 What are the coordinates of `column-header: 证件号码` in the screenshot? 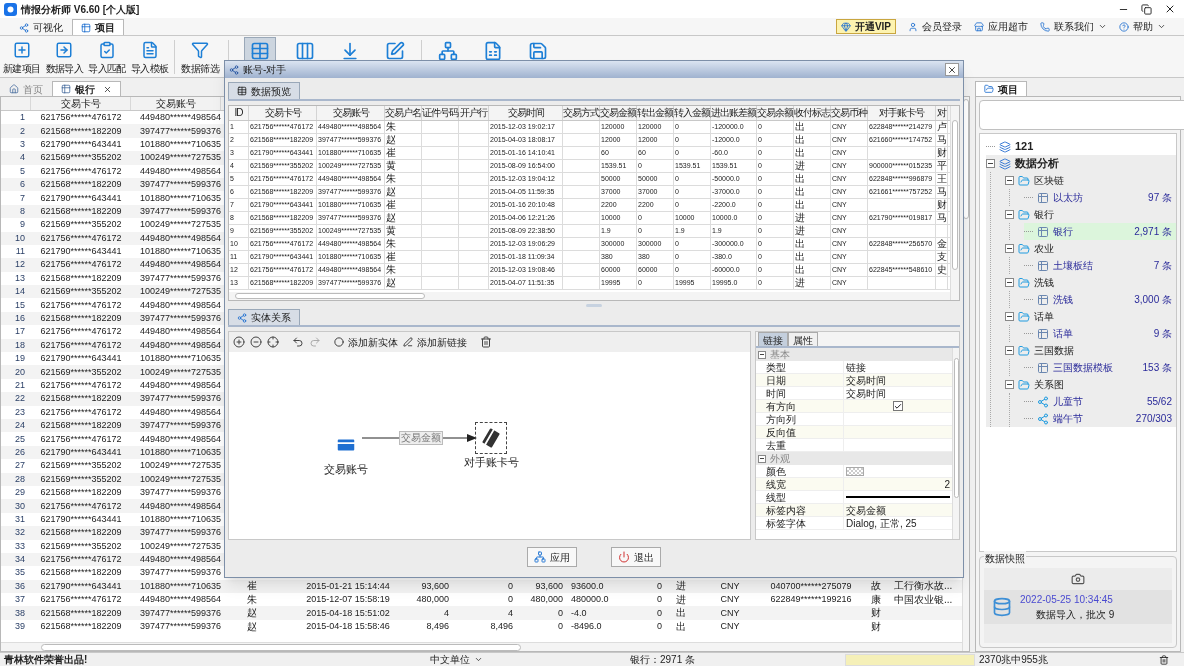 It's located at (440, 113).